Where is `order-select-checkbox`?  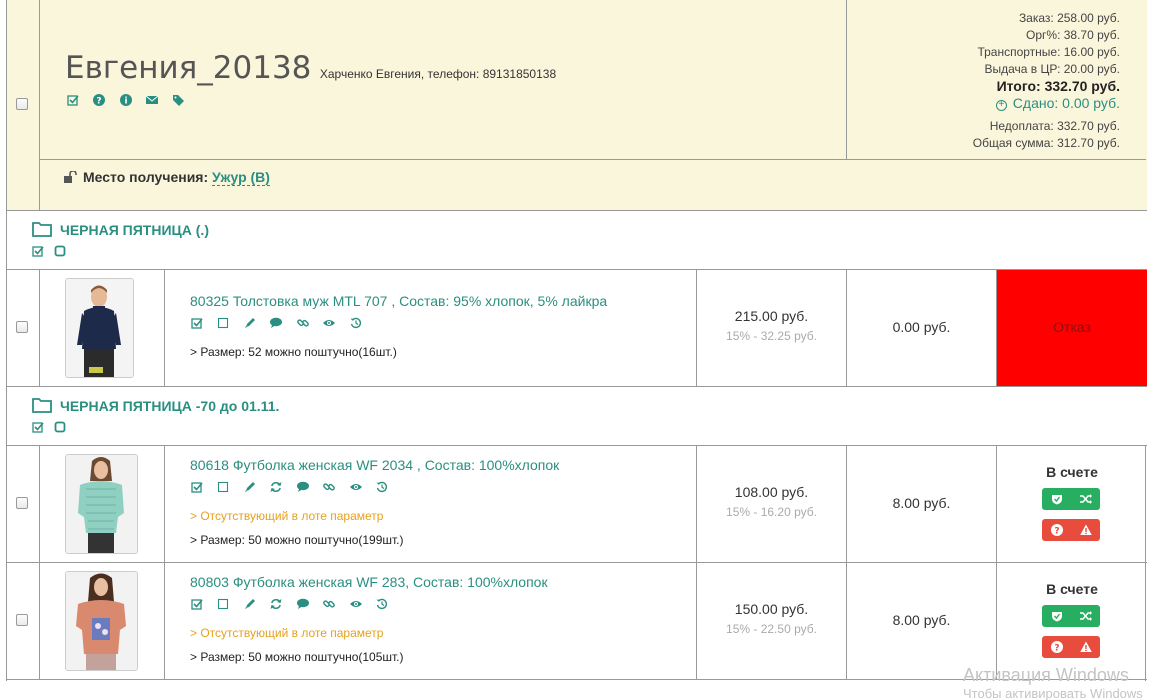
order-select-checkbox is located at coordinates (22, 104).